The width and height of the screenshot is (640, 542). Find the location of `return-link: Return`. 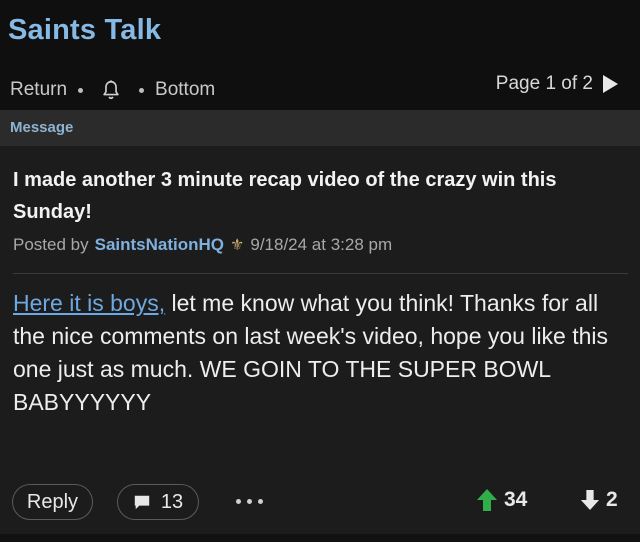

return-link: Return is located at coordinates (38, 90).